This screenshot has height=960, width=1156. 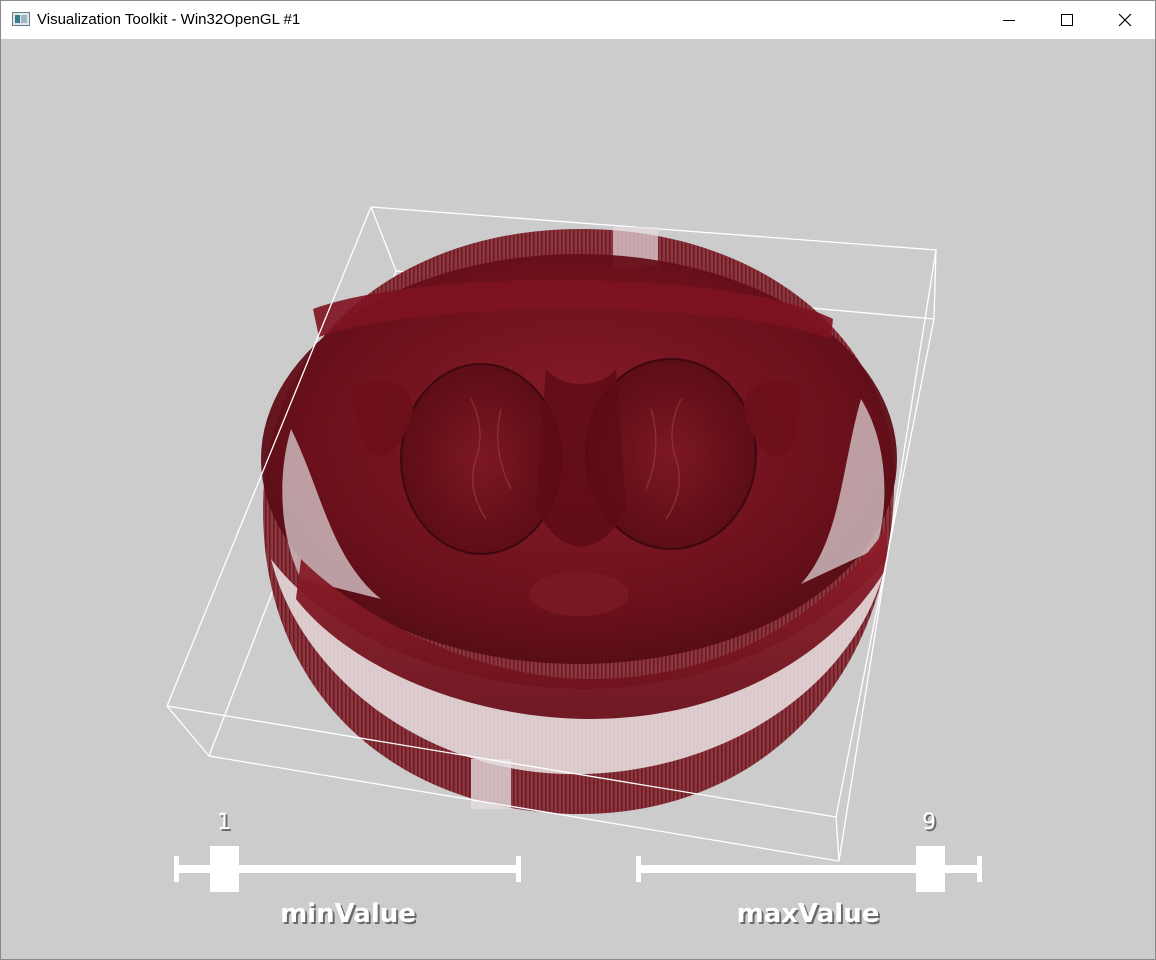 What do you see at coordinates (21, 19) in the screenshot?
I see `vtk-app-icon` at bounding box center [21, 19].